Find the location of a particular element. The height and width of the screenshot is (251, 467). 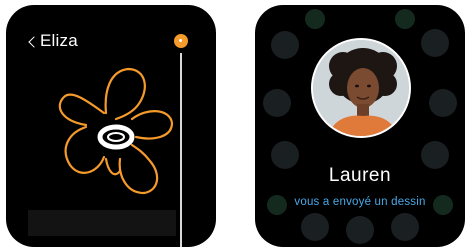

avatar is located at coordinates (361, 88).